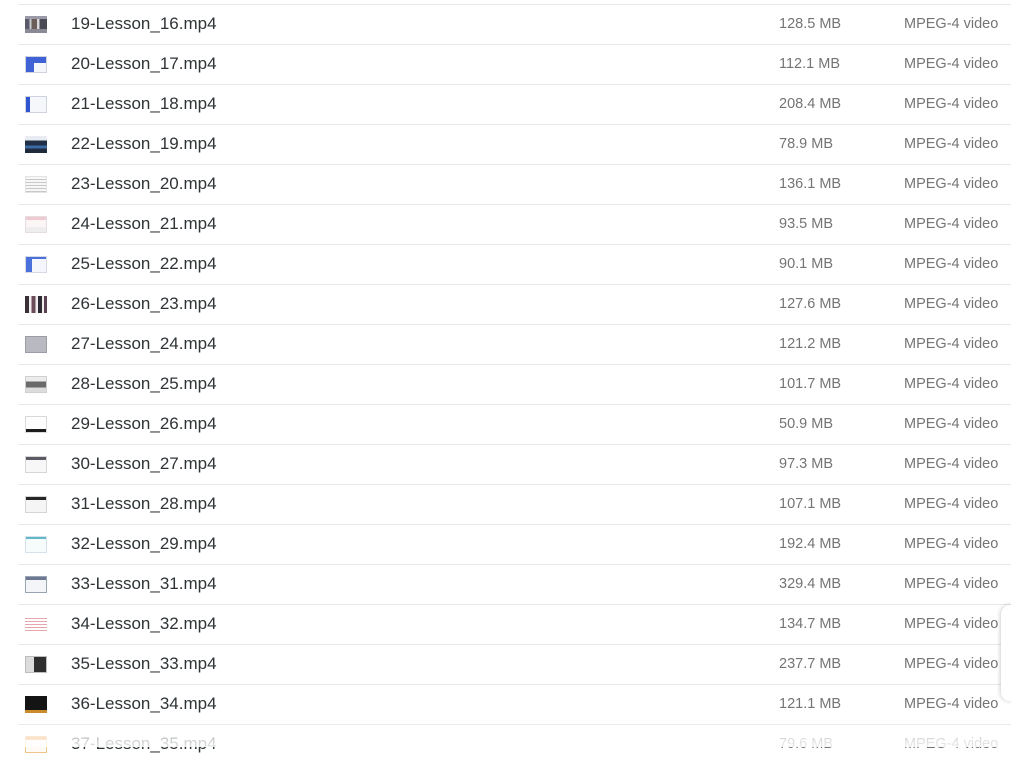  Describe the element at coordinates (514, 624) in the screenshot. I see `file-row: 34-Lesson_32.mp4 134.7 MB MPEG-4 video` at that location.